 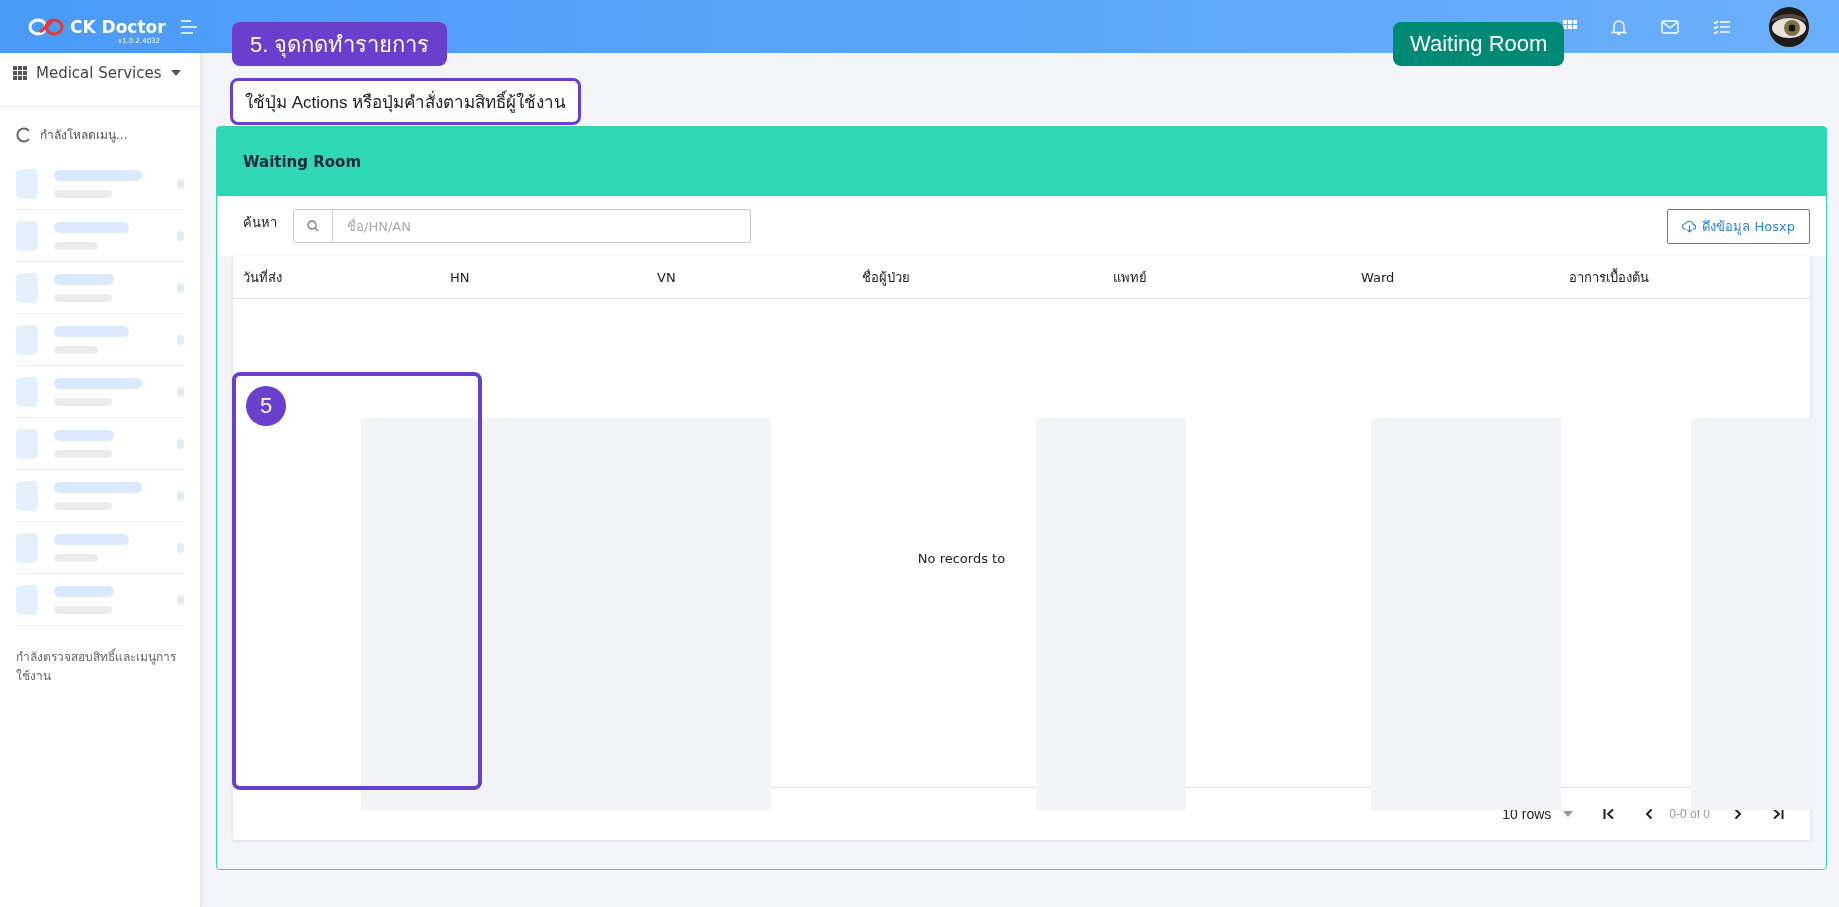 I want to click on page-badge: Waiting Room, so click(x=1479, y=44).